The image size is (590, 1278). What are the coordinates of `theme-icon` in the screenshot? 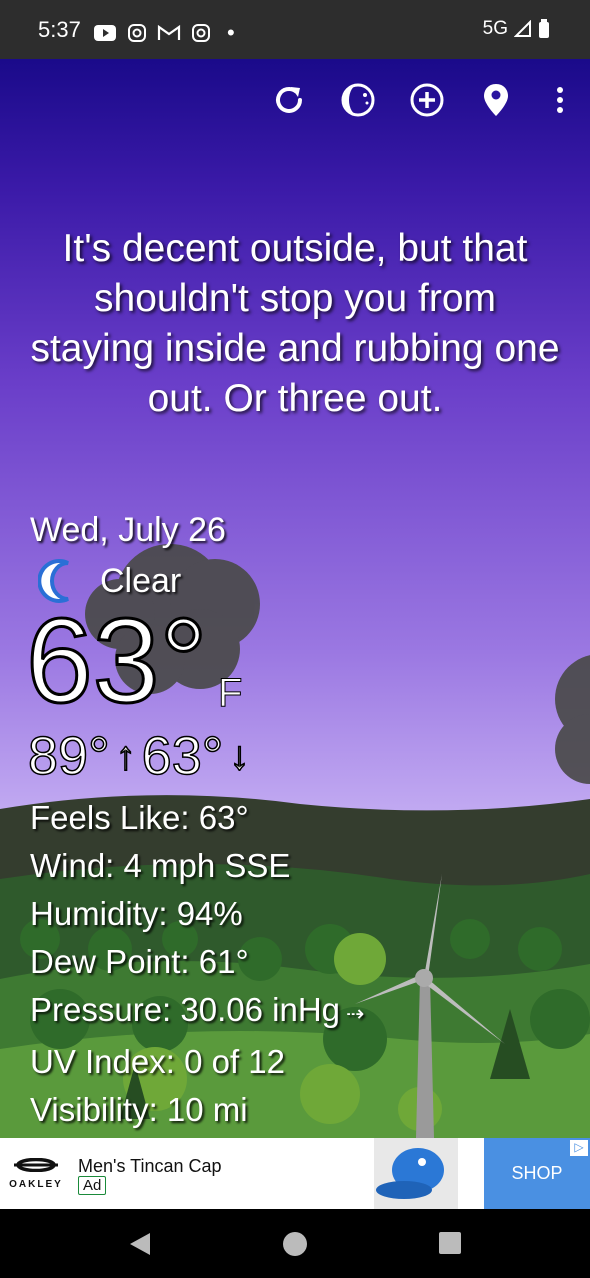 It's located at (357, 100).